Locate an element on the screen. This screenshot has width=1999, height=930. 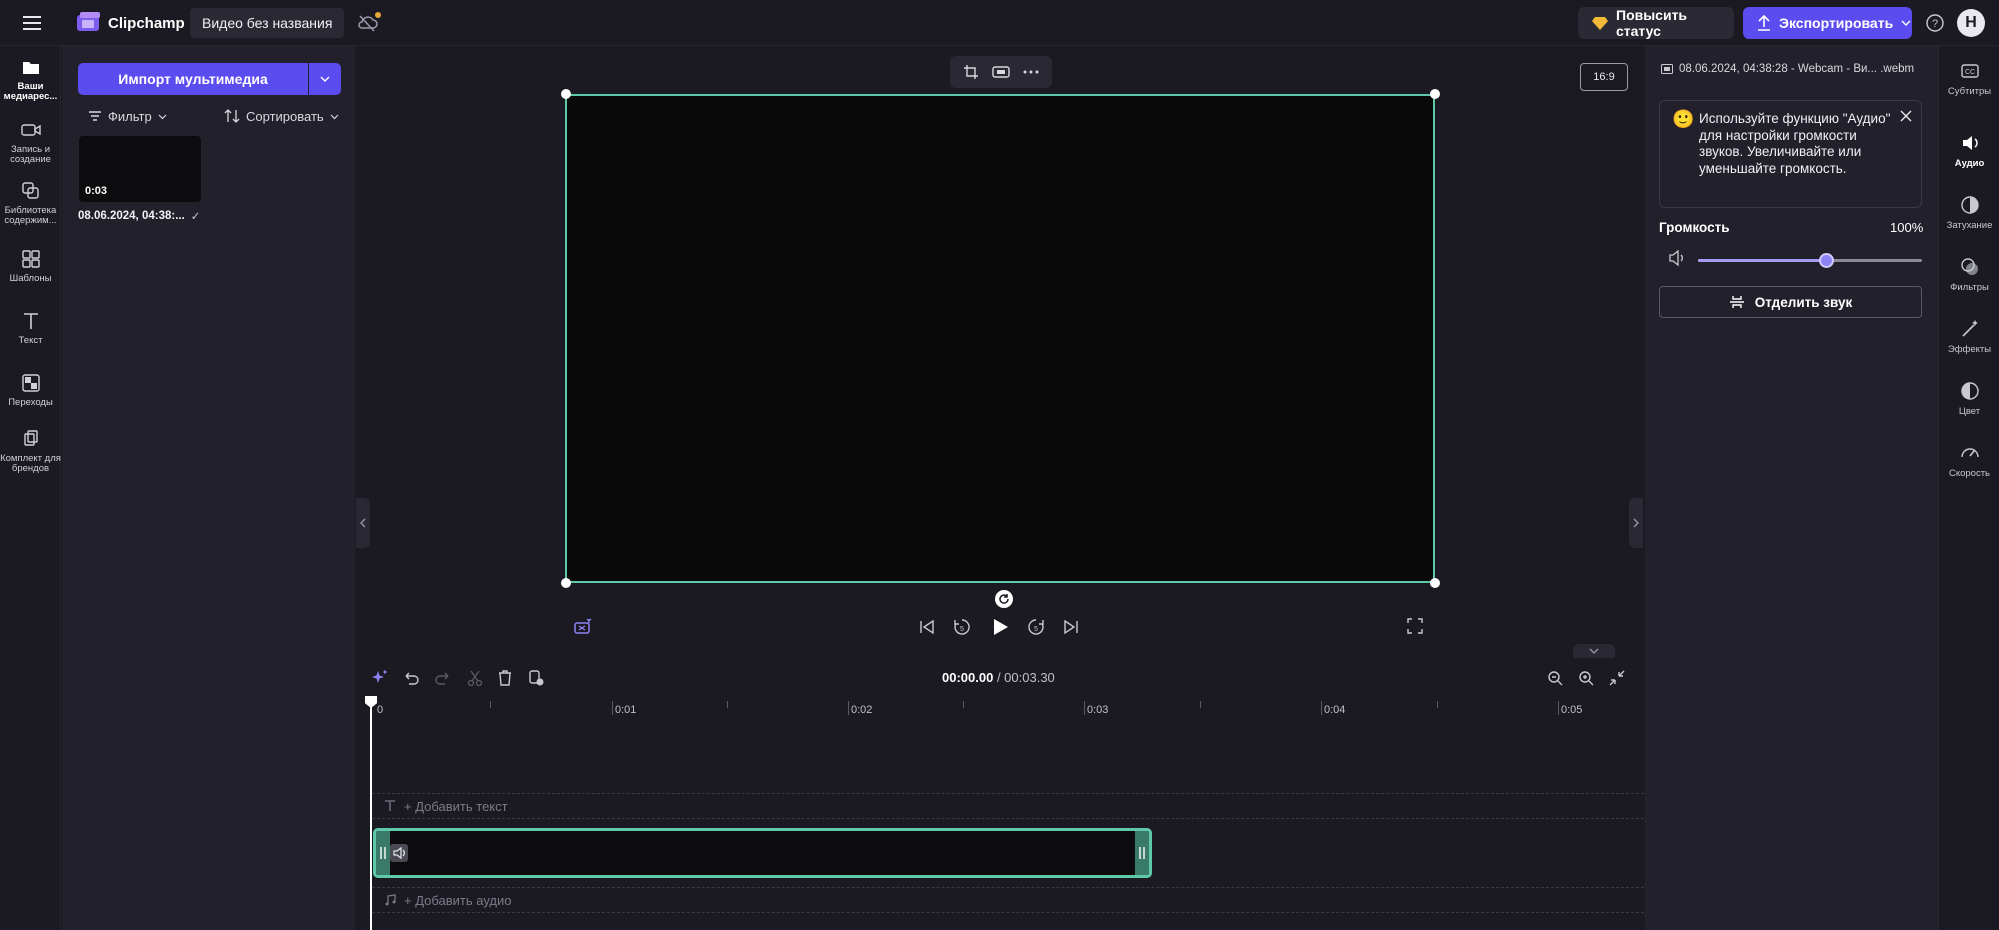
forward-5s-icon: 5 is located at coordinates (1036, 629).